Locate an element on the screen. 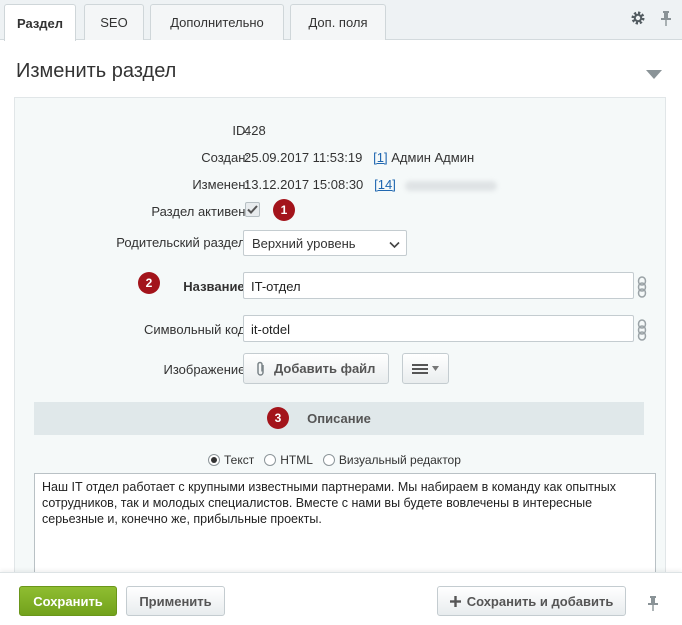 This screenshot has height=625, width=682. created-value: 25.09.2017 11:53:19 [1] Админ Админ is located at coordinates (359, 157).